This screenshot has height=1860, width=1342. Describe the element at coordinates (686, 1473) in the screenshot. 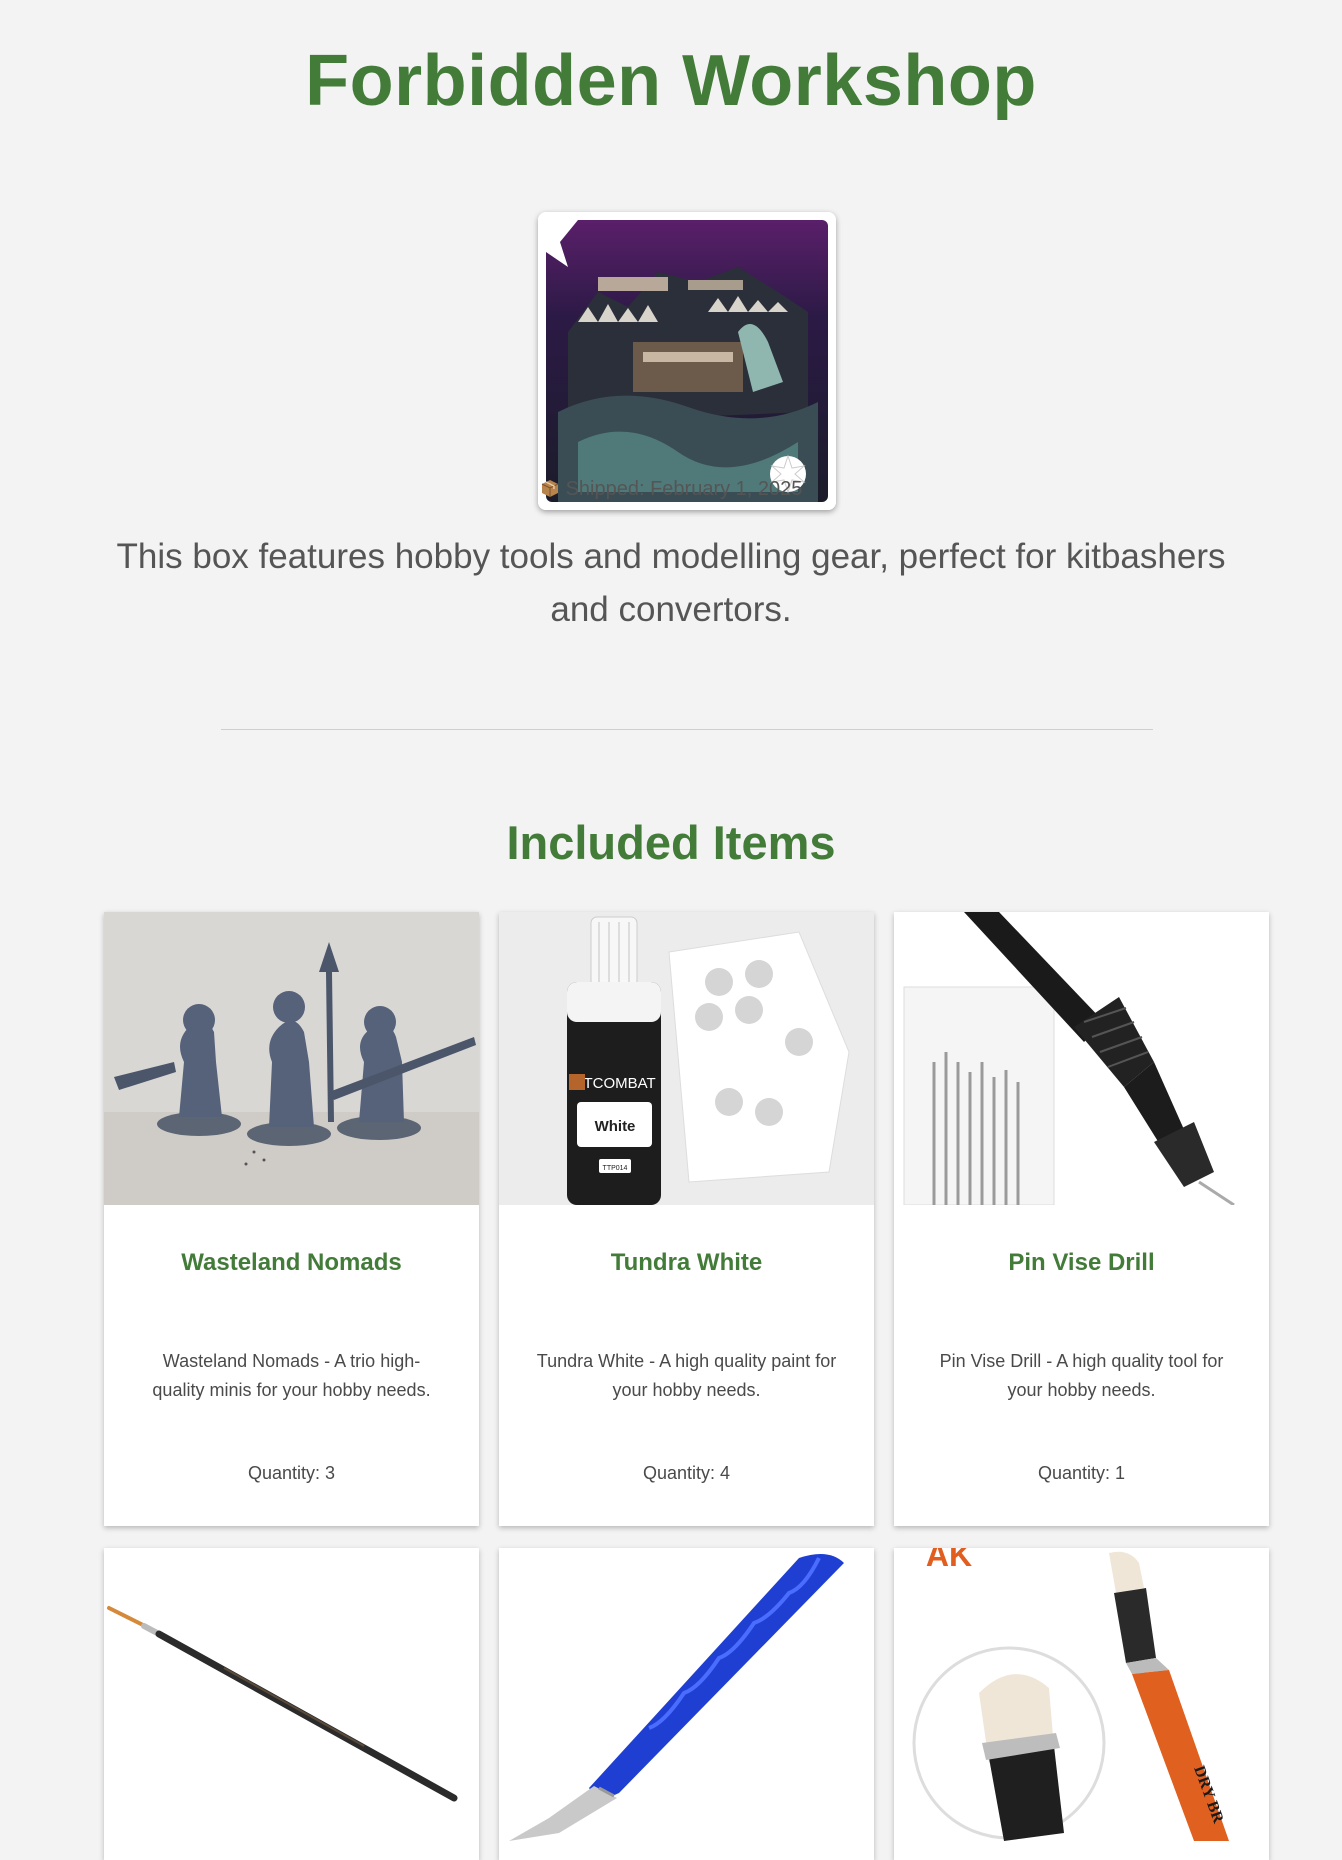

I see `item-quantity: Quantity: 4` at that location.